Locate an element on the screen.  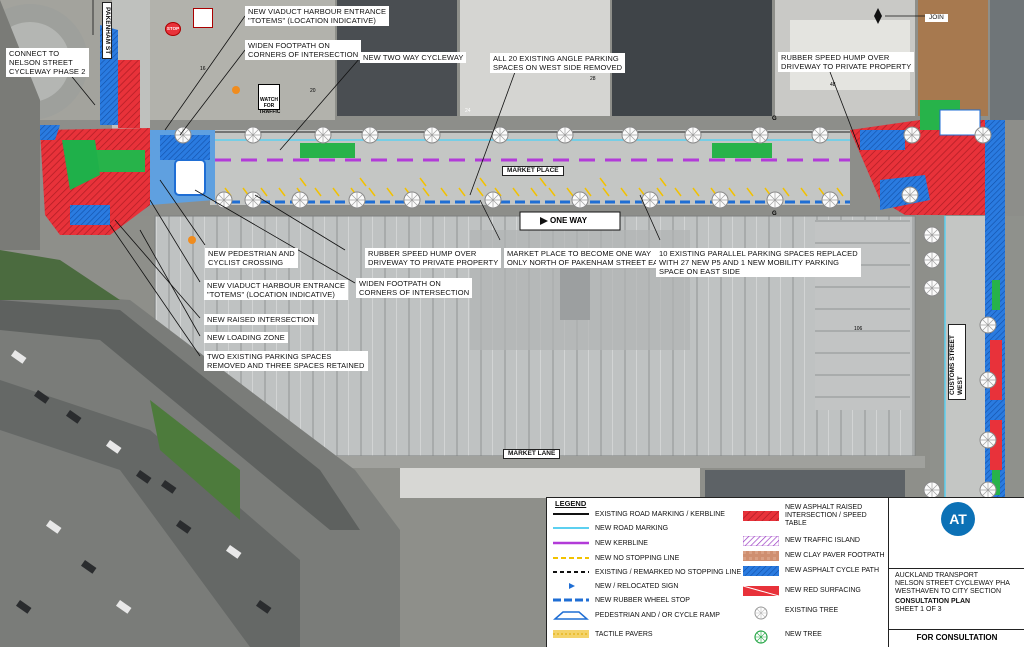
legend-item: NEW RED SURFACING is located at coordinates (802, 591).